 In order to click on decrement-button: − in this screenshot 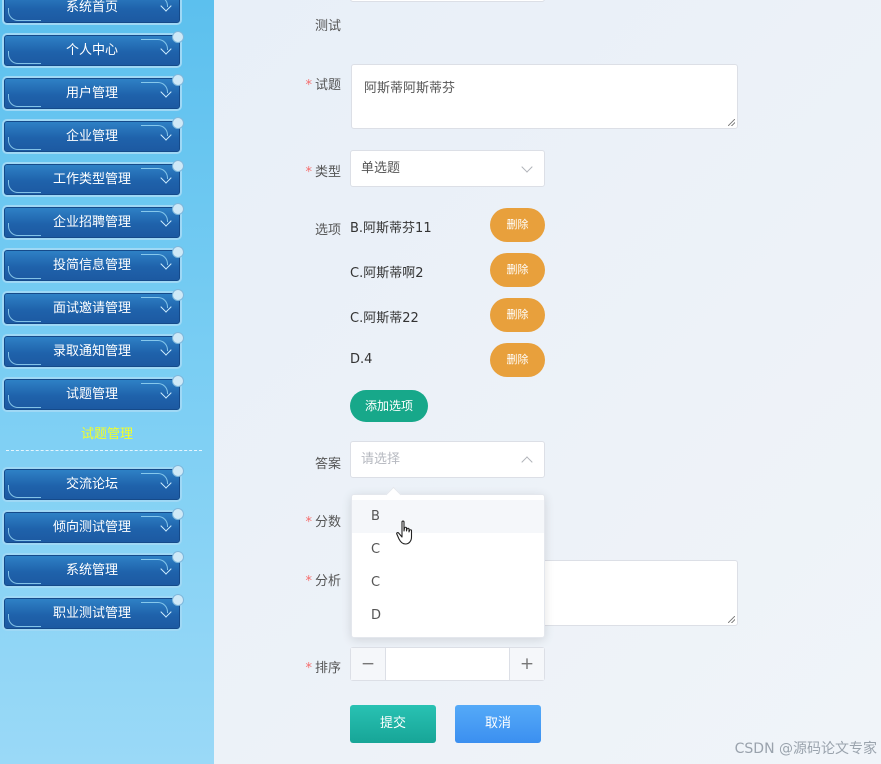, I will do `click(368, 664)`.